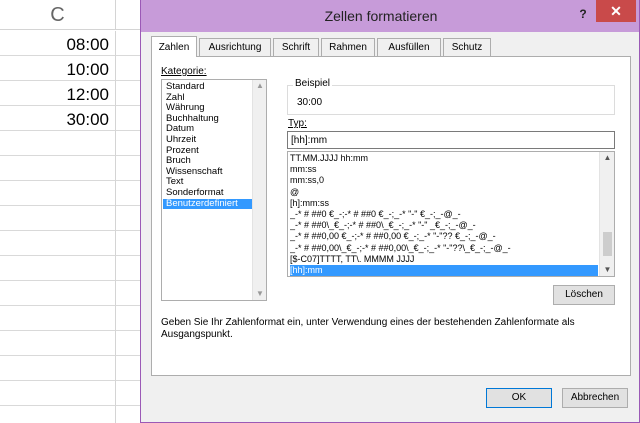 This screenshot has width=640, height=423. Describe the element at coordinates (310, 102) in the screenshot. I see `sample-value: 30:00` at that location.